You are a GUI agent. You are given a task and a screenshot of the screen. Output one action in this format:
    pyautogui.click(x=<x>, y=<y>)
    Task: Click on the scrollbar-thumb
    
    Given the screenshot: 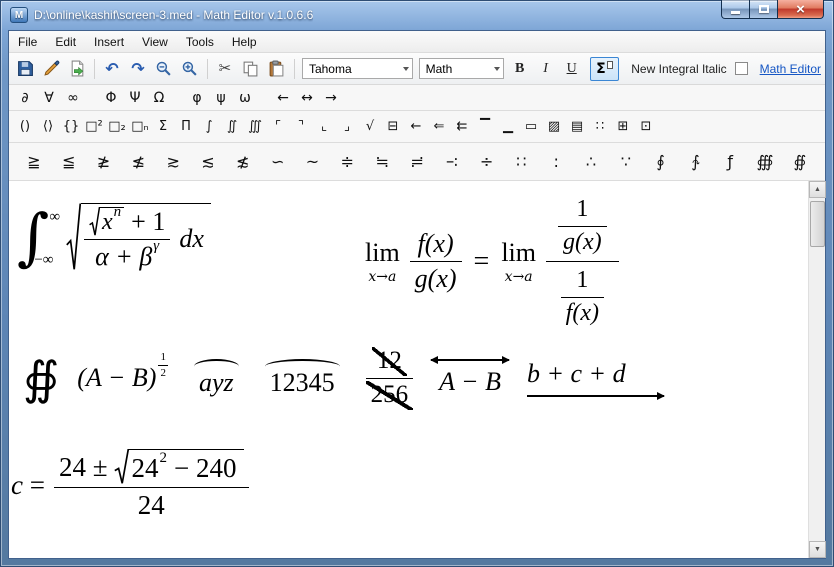 What is the action you would take?
    pyautogui.click(x=817, y=224)
    